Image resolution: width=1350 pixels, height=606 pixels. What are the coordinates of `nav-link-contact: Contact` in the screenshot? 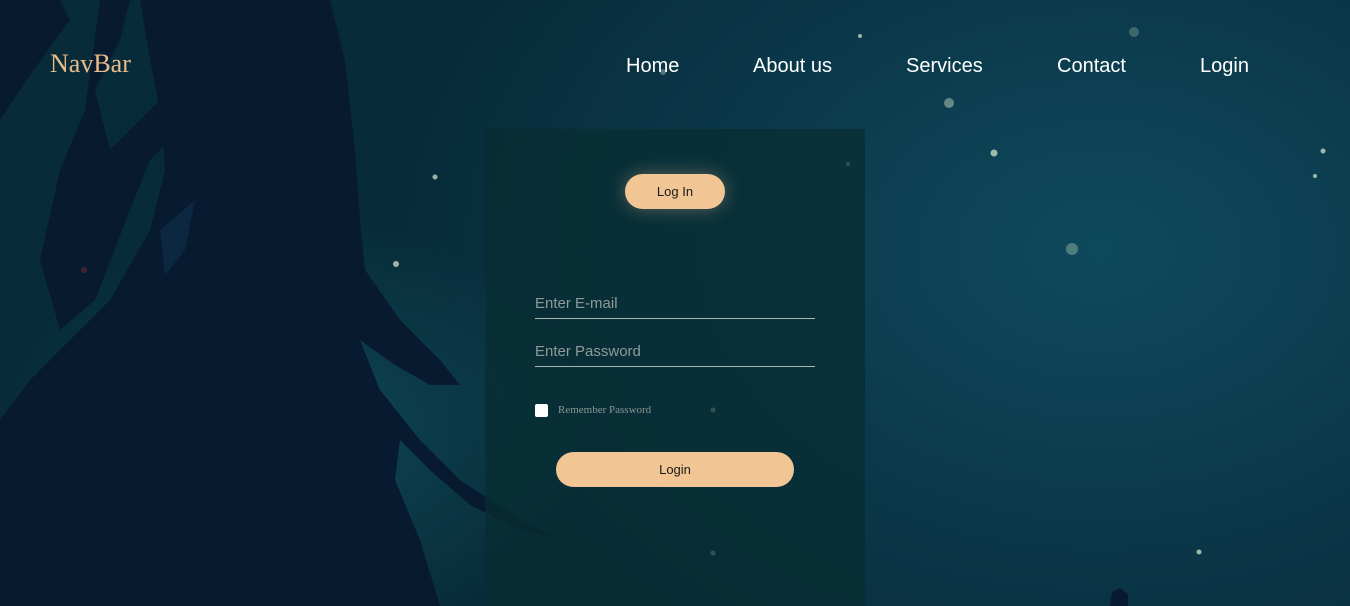 It's located at (1091, 66).